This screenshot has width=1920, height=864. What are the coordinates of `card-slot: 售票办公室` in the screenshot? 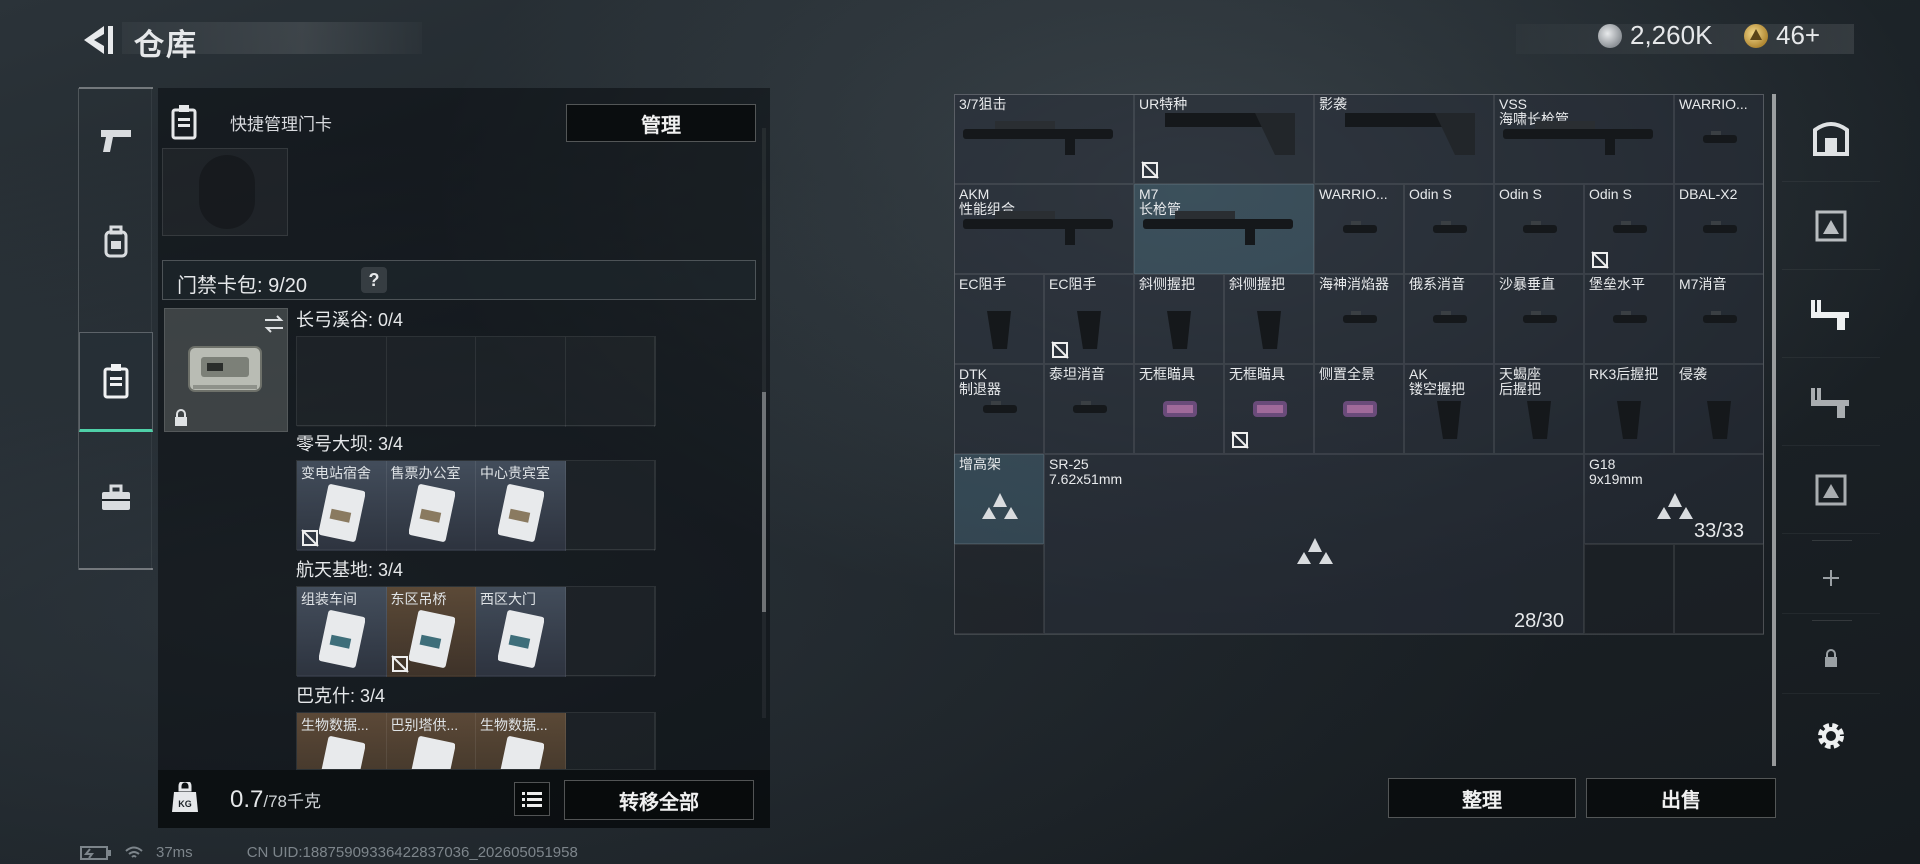 It's located at (431, 506).